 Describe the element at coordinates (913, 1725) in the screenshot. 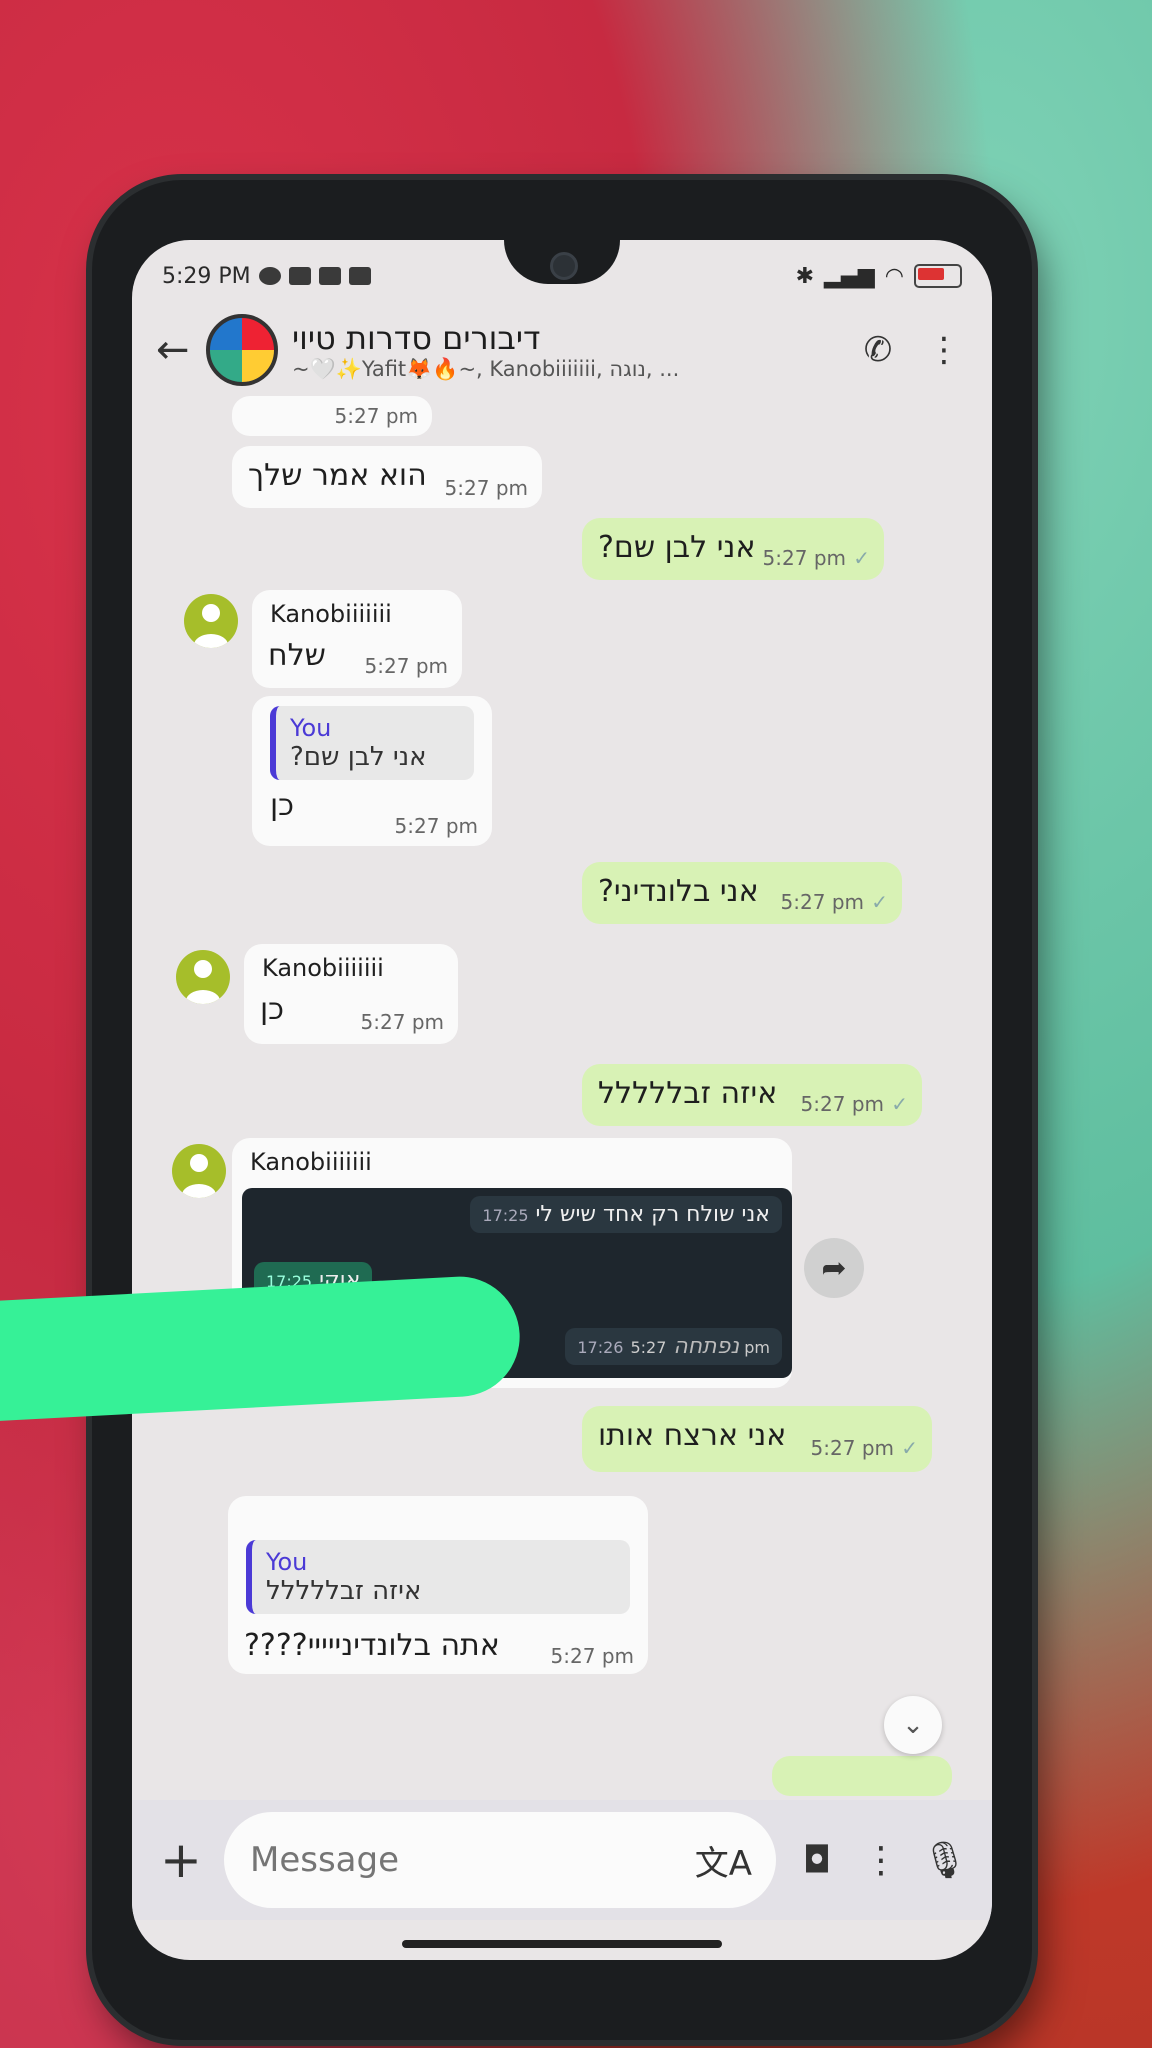

I see `scroll-down-icon: ⌄` at that location.